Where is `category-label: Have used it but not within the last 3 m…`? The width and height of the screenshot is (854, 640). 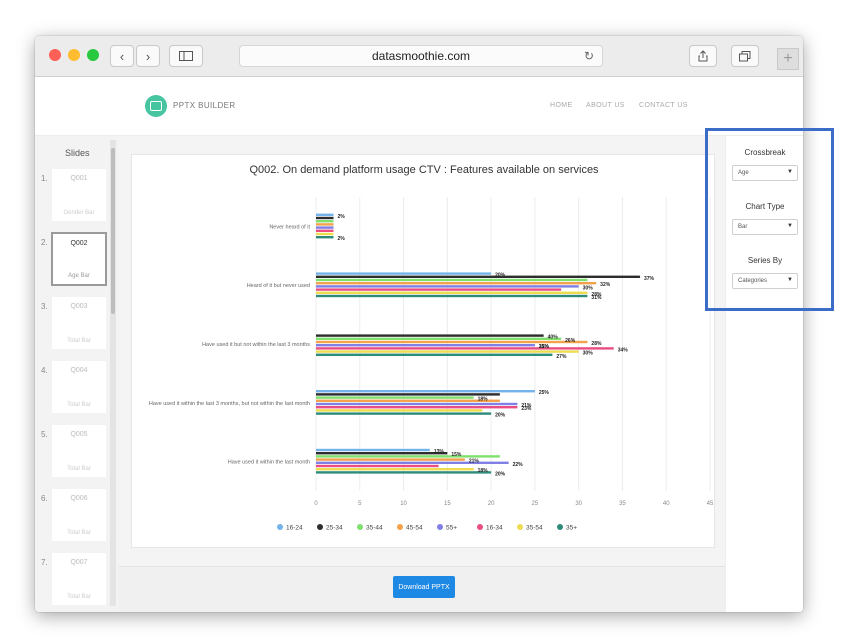 category-label: Have used it but not within the last 3 m… is located at coordinates (256, 345).